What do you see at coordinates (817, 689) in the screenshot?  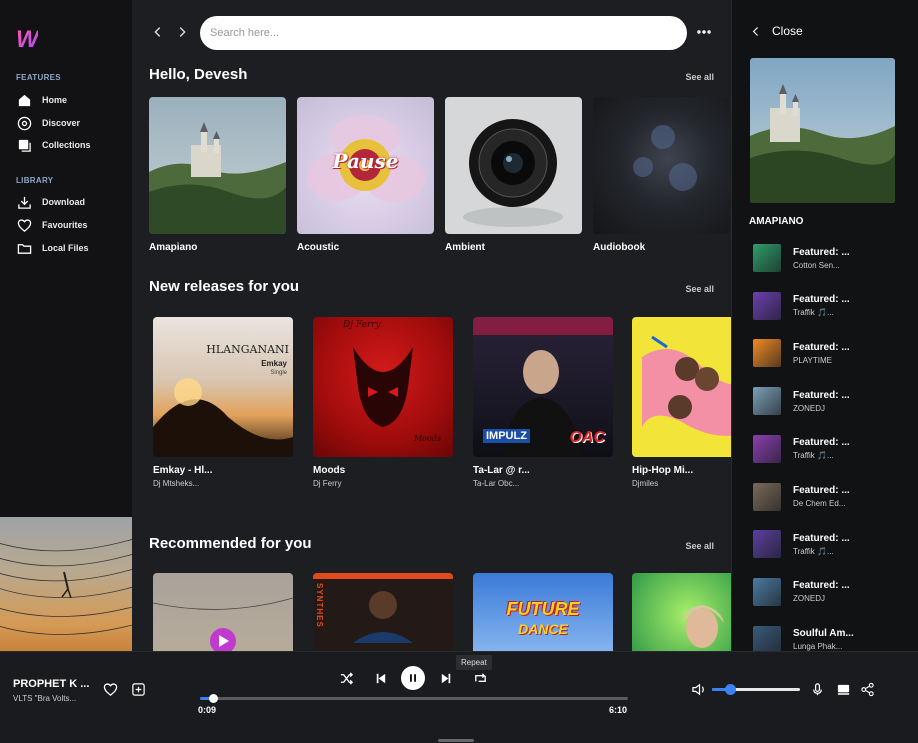 I see `microphone-button` at bounding box center [817, 689].